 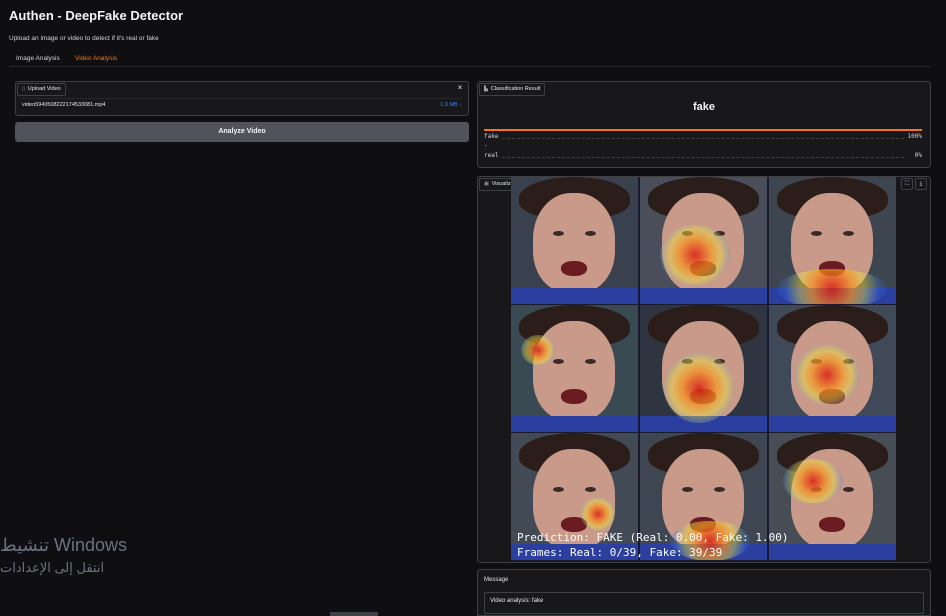 I want to click on tab-divider, so click(x=470, y=66).